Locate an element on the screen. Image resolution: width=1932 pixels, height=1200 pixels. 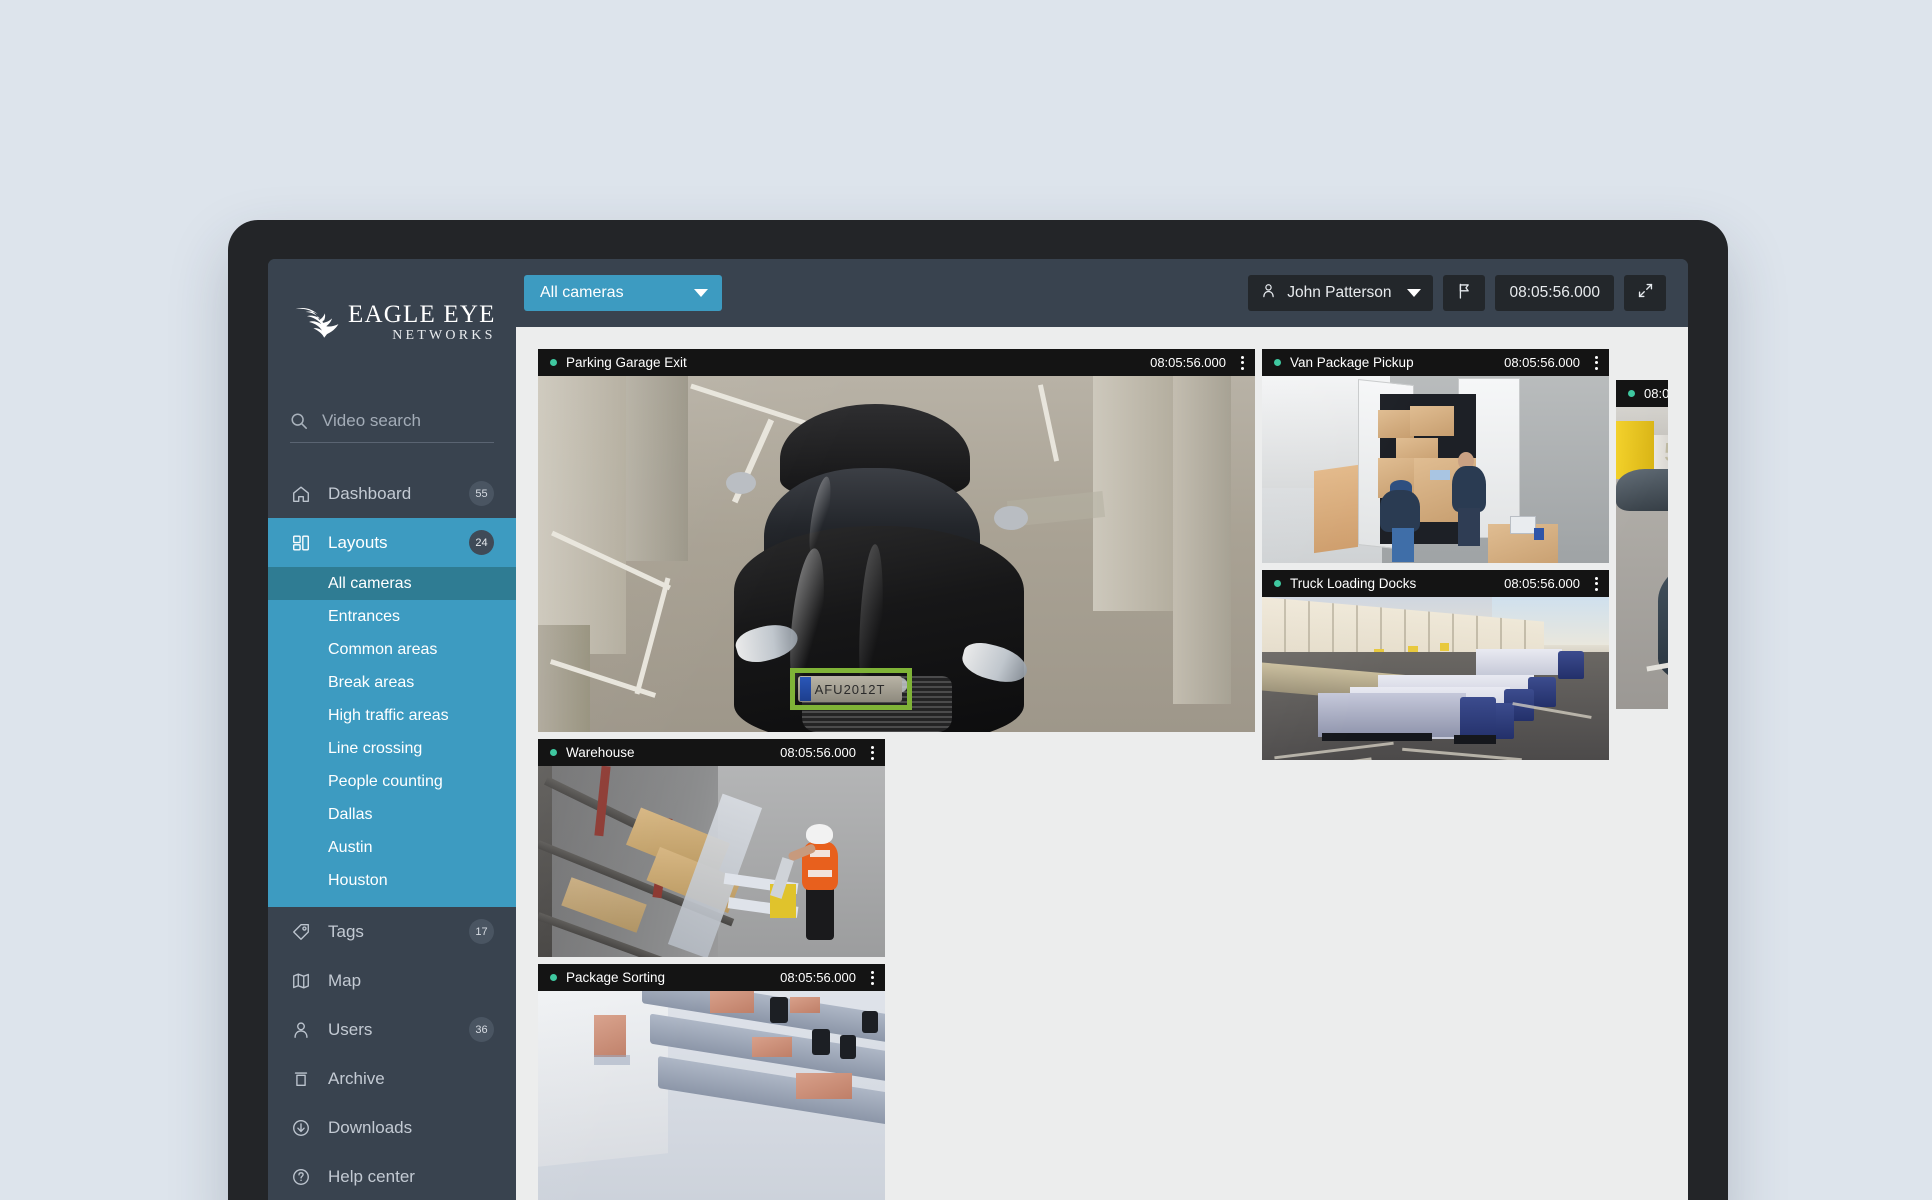
brand-name: EAGLE EYE is located at coordinates (422, 314).